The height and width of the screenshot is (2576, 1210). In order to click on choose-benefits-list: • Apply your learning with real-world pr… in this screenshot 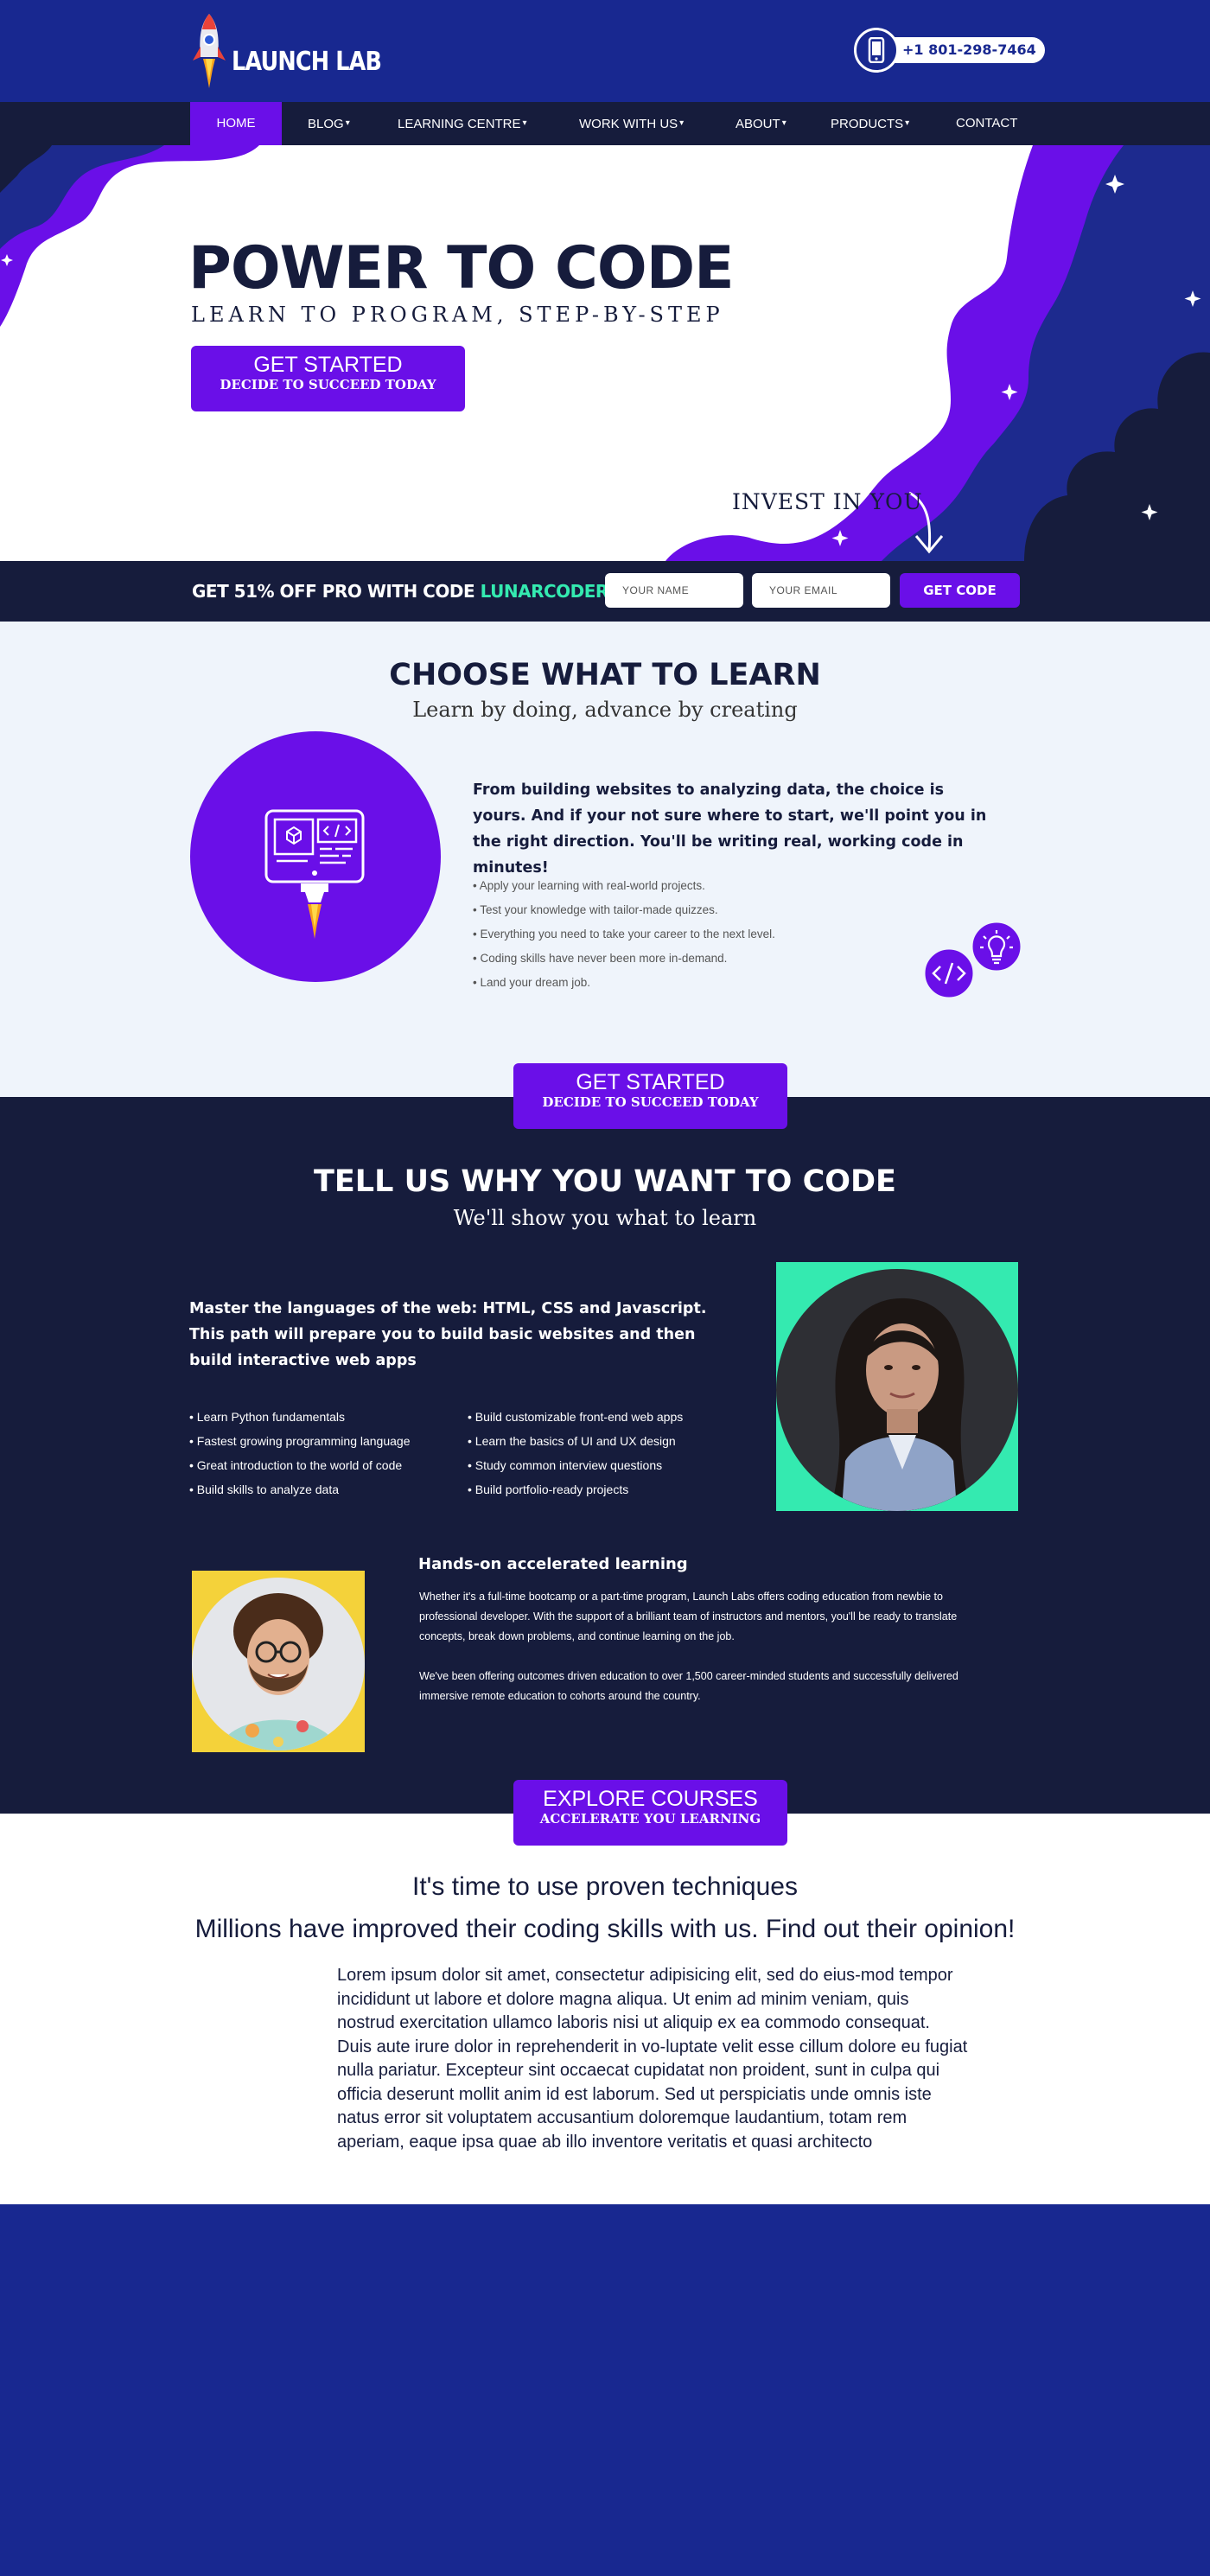, I will do `click(624, 934)`.